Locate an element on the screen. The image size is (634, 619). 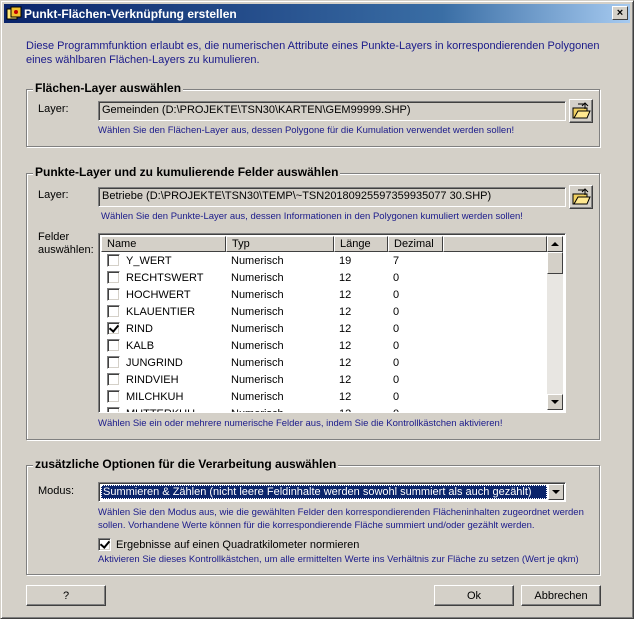
cell-name: JUNGRIND is located at coordinates (163, 362).